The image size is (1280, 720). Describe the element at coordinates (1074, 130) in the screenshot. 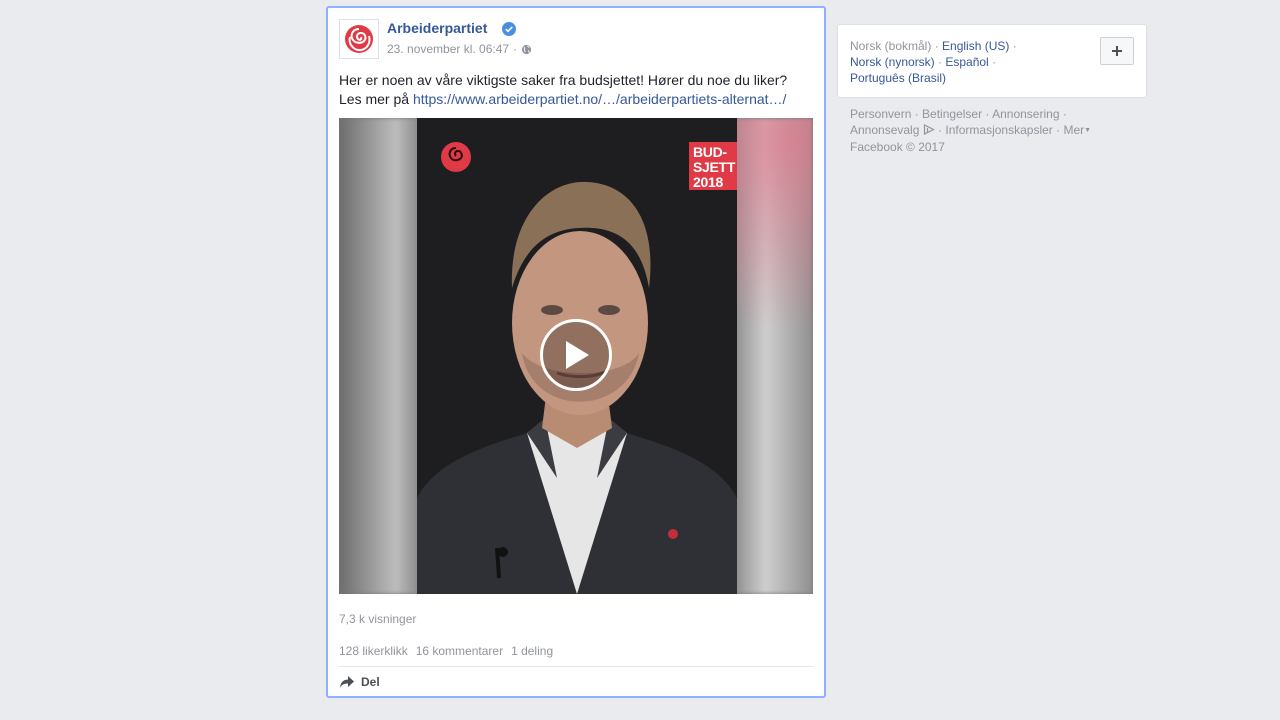

I see `footer-more-label: Mer` at that location.